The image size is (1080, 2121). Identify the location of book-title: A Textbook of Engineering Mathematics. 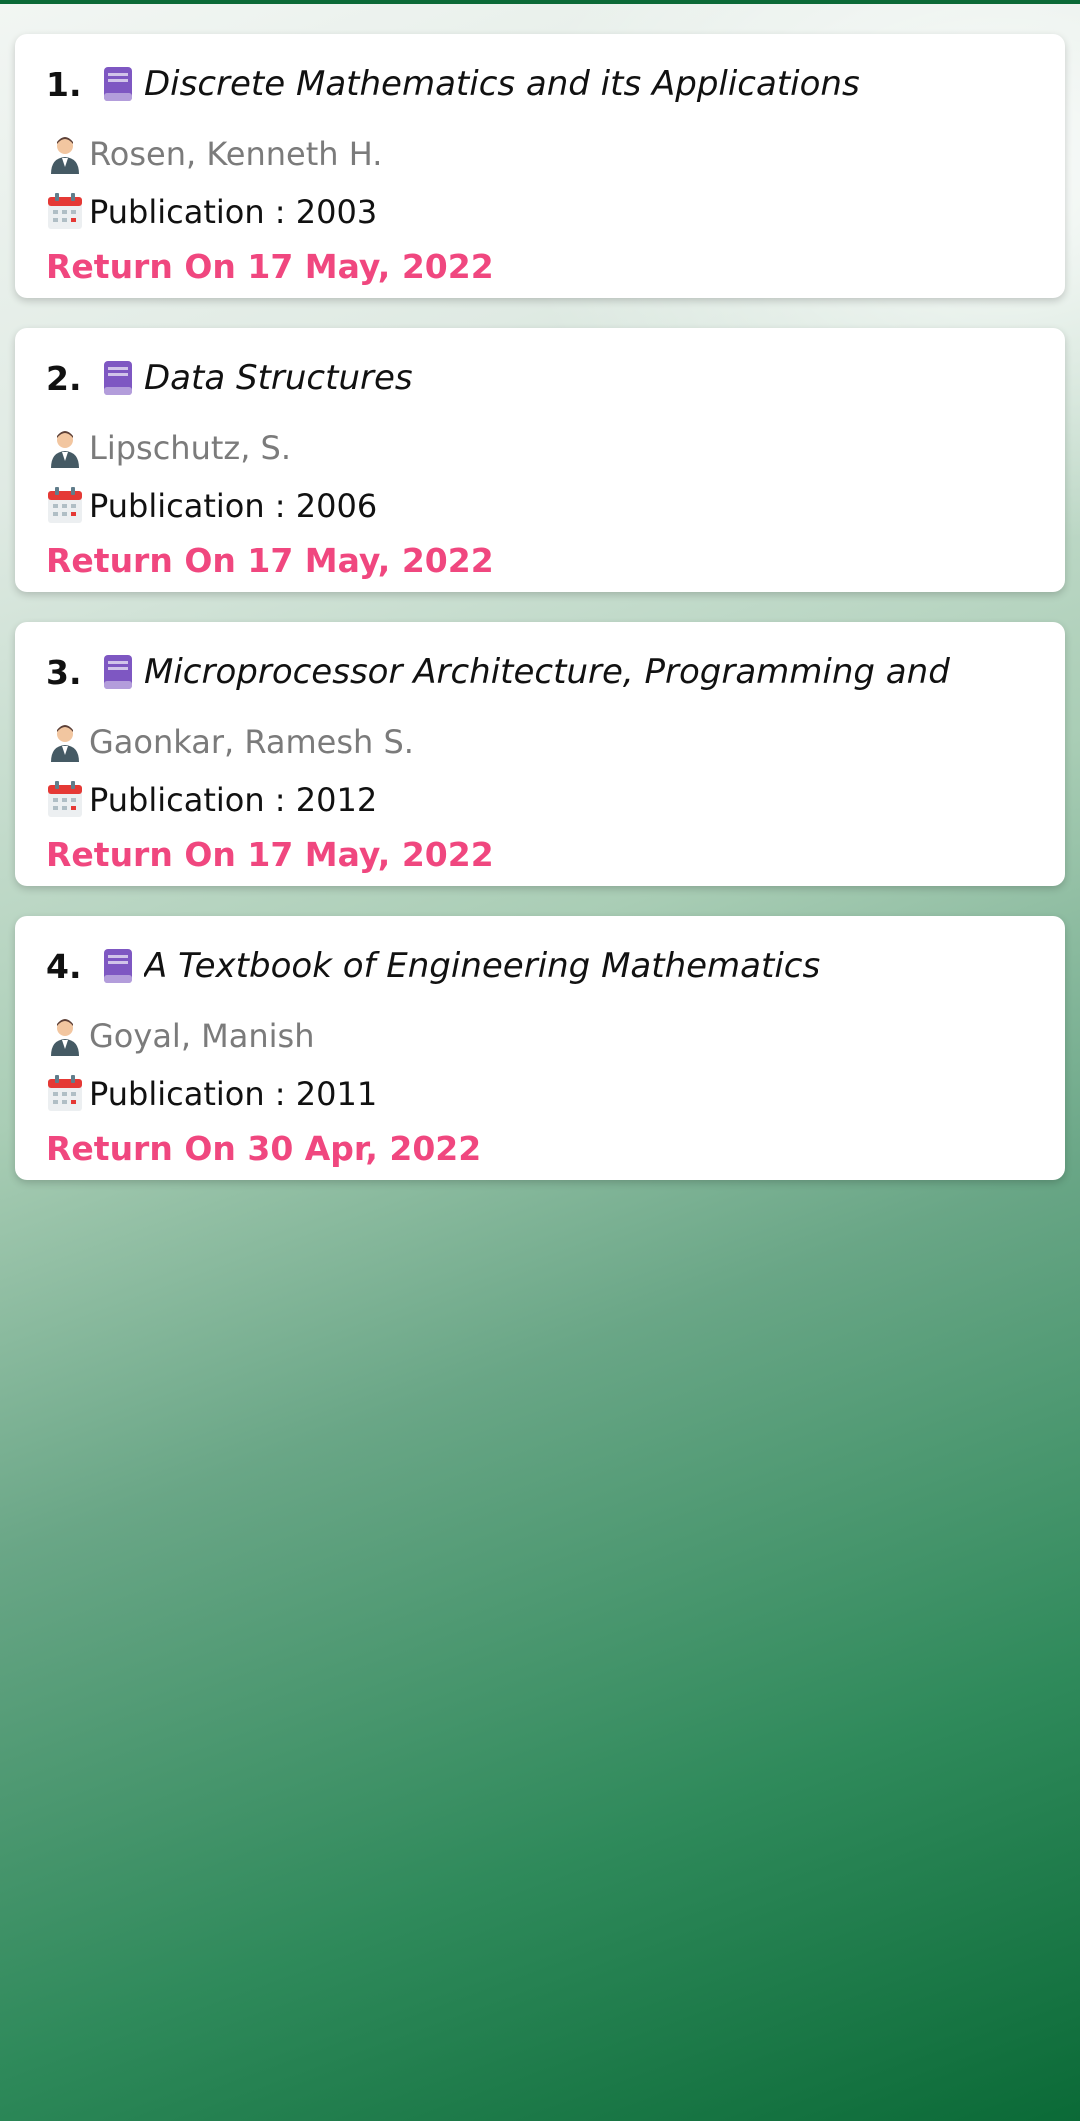
(482, 966).